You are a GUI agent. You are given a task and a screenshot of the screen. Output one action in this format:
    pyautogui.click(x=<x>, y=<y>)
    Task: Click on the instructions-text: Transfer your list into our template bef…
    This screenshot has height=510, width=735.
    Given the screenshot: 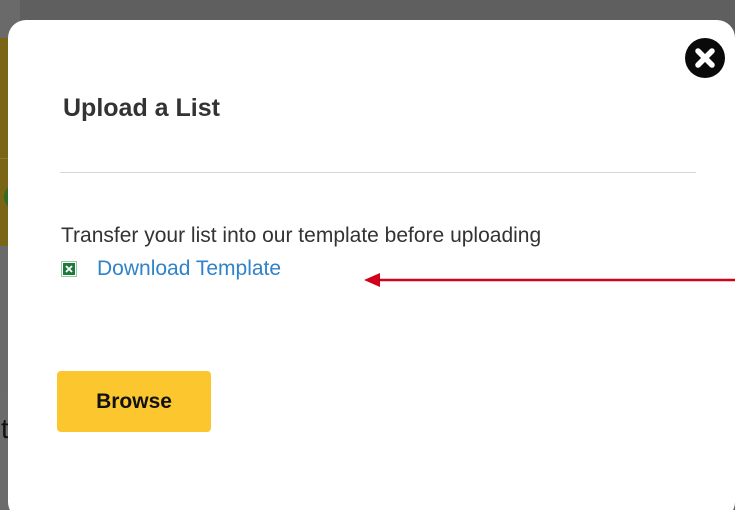 What is the action you would take?
    pyautogui.click(x=301, y=235)
    